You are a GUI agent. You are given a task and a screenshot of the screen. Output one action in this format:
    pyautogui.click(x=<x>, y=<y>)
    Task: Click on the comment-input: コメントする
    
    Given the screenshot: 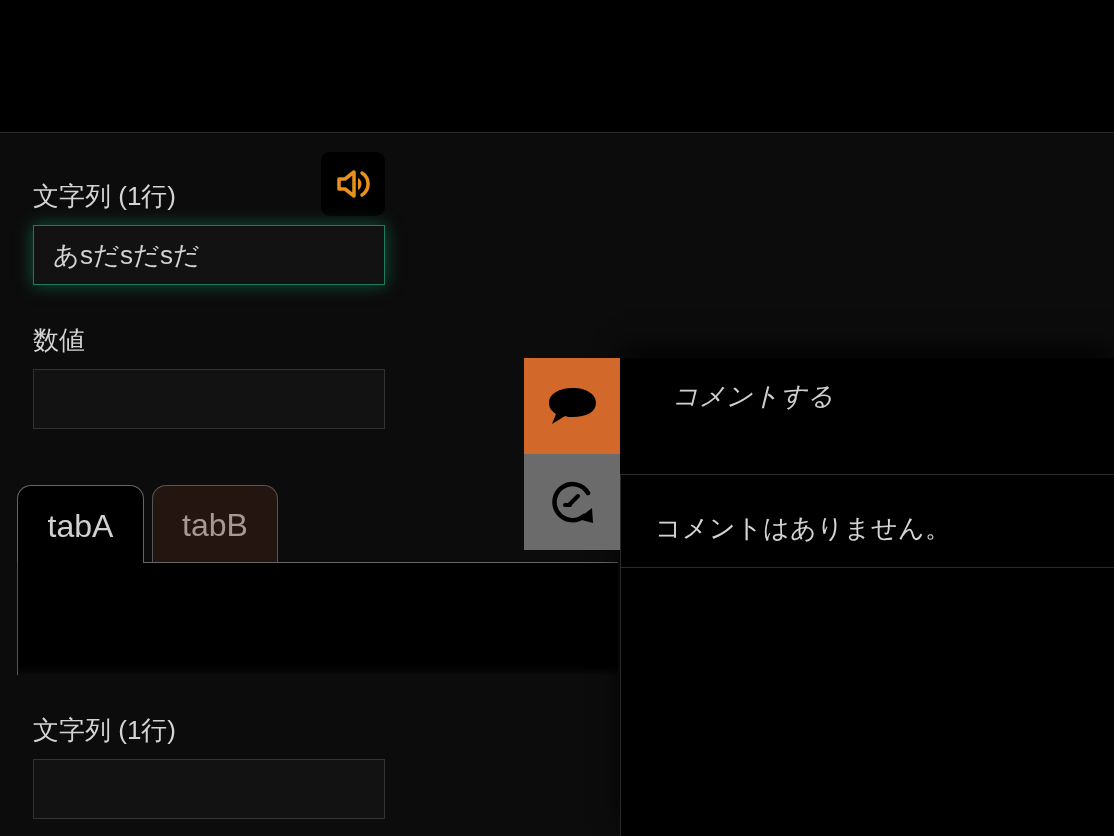 What is the action you would take?
    pyautogui.click(x=867, y=416)
    